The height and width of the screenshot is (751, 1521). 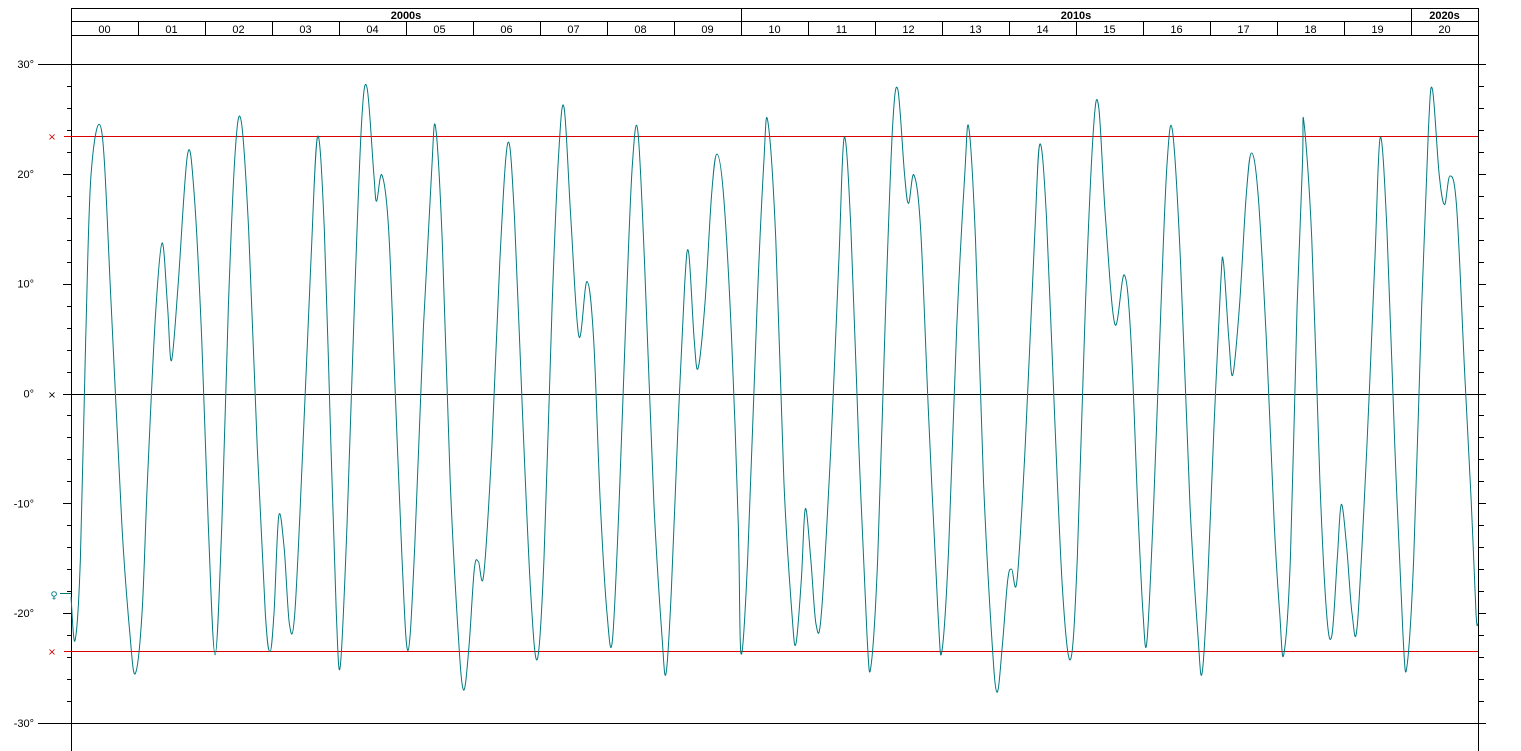 What do you see at coordinates (1444, 16) in the screenshot?
I see `decade-label: 2020s` at bounding box center [1444, 16].